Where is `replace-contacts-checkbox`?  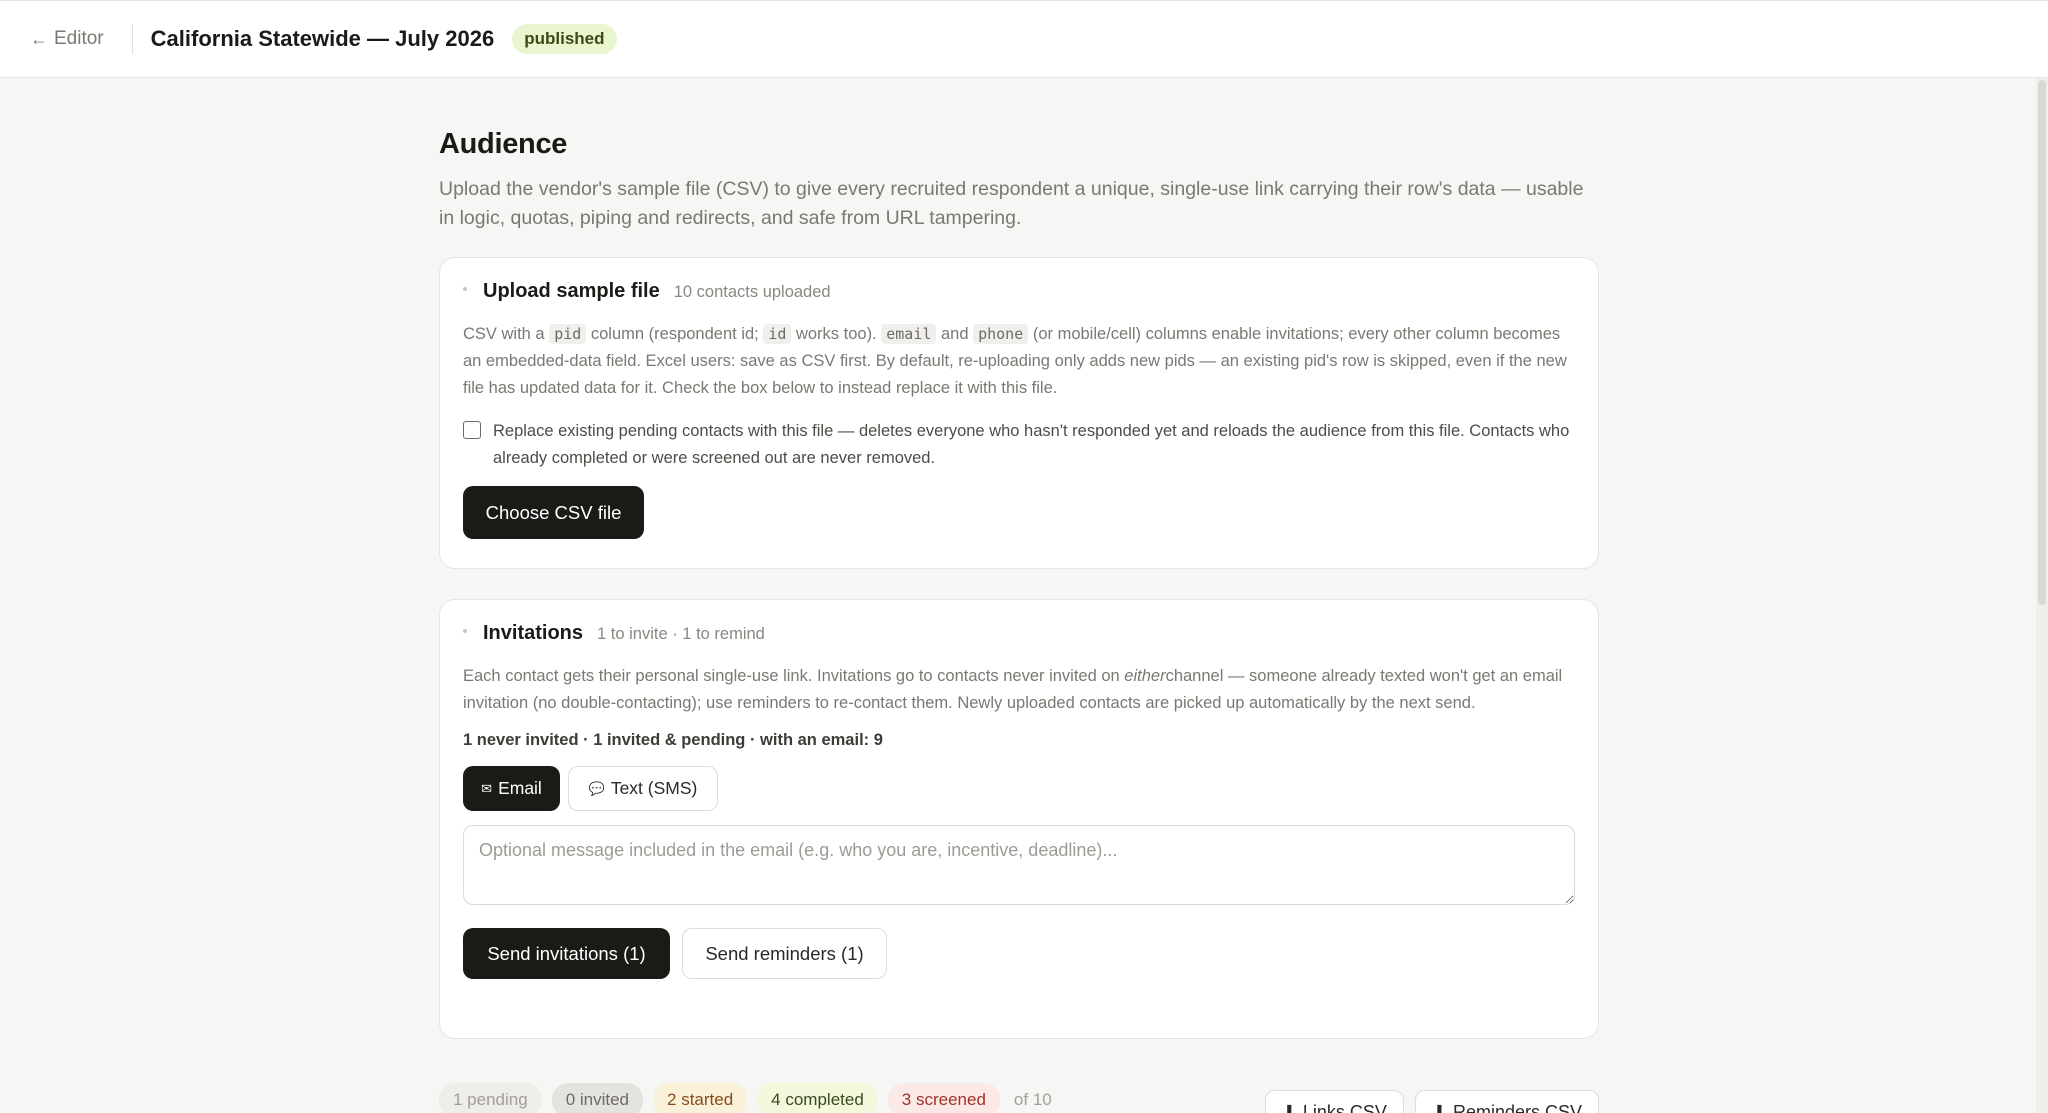
replace-contacts-checkbox is located at coordinates (472, 430).